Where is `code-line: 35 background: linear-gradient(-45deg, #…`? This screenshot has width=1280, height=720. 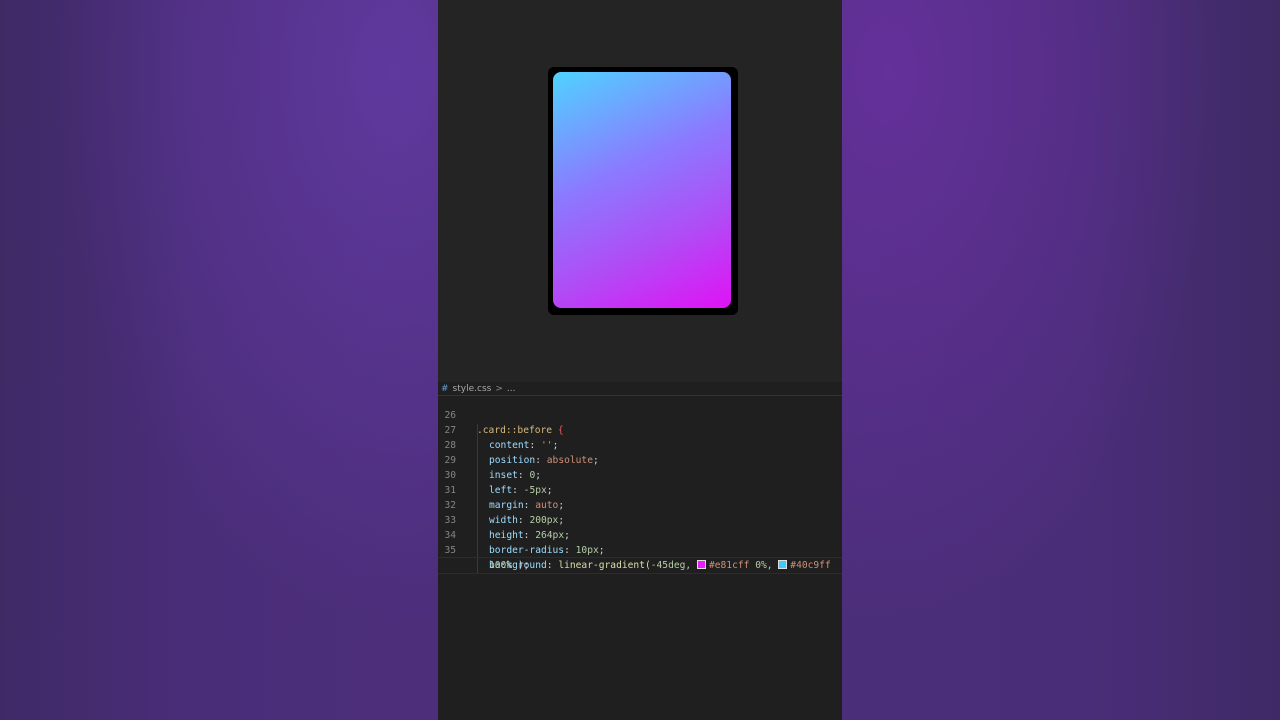 code-line: 35 background: linear-gradient(-45deg, #… is located at coordinates (640, 549).